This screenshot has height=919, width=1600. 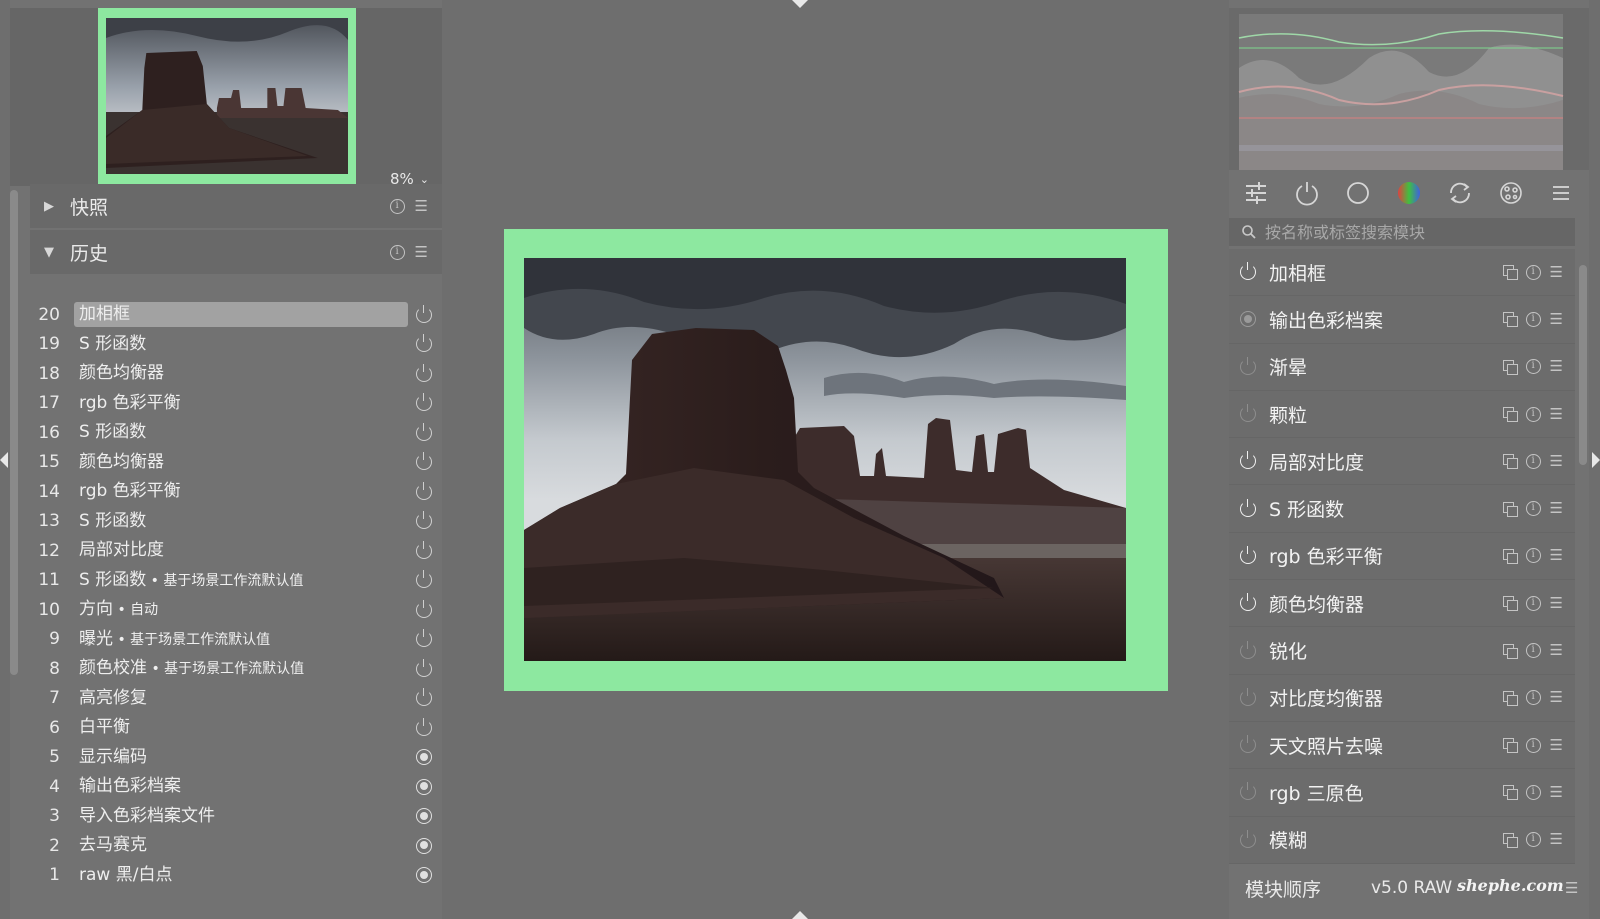 I want to click on history-item: 6 白平衡, so click(x=236, y=728).